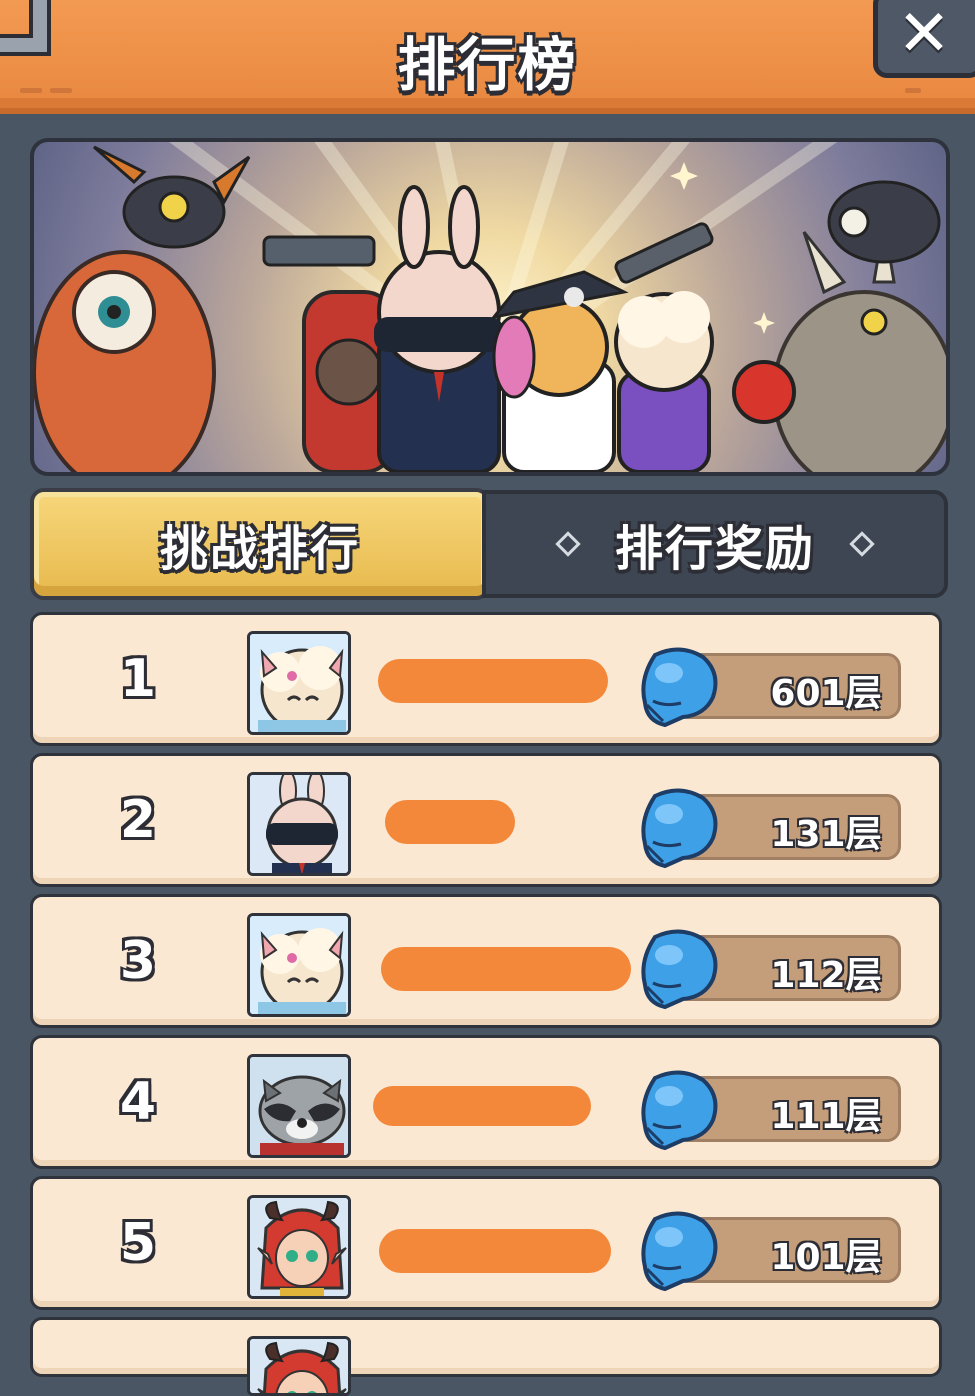  I want to click on rank-number: 4, so click(138, 1102).